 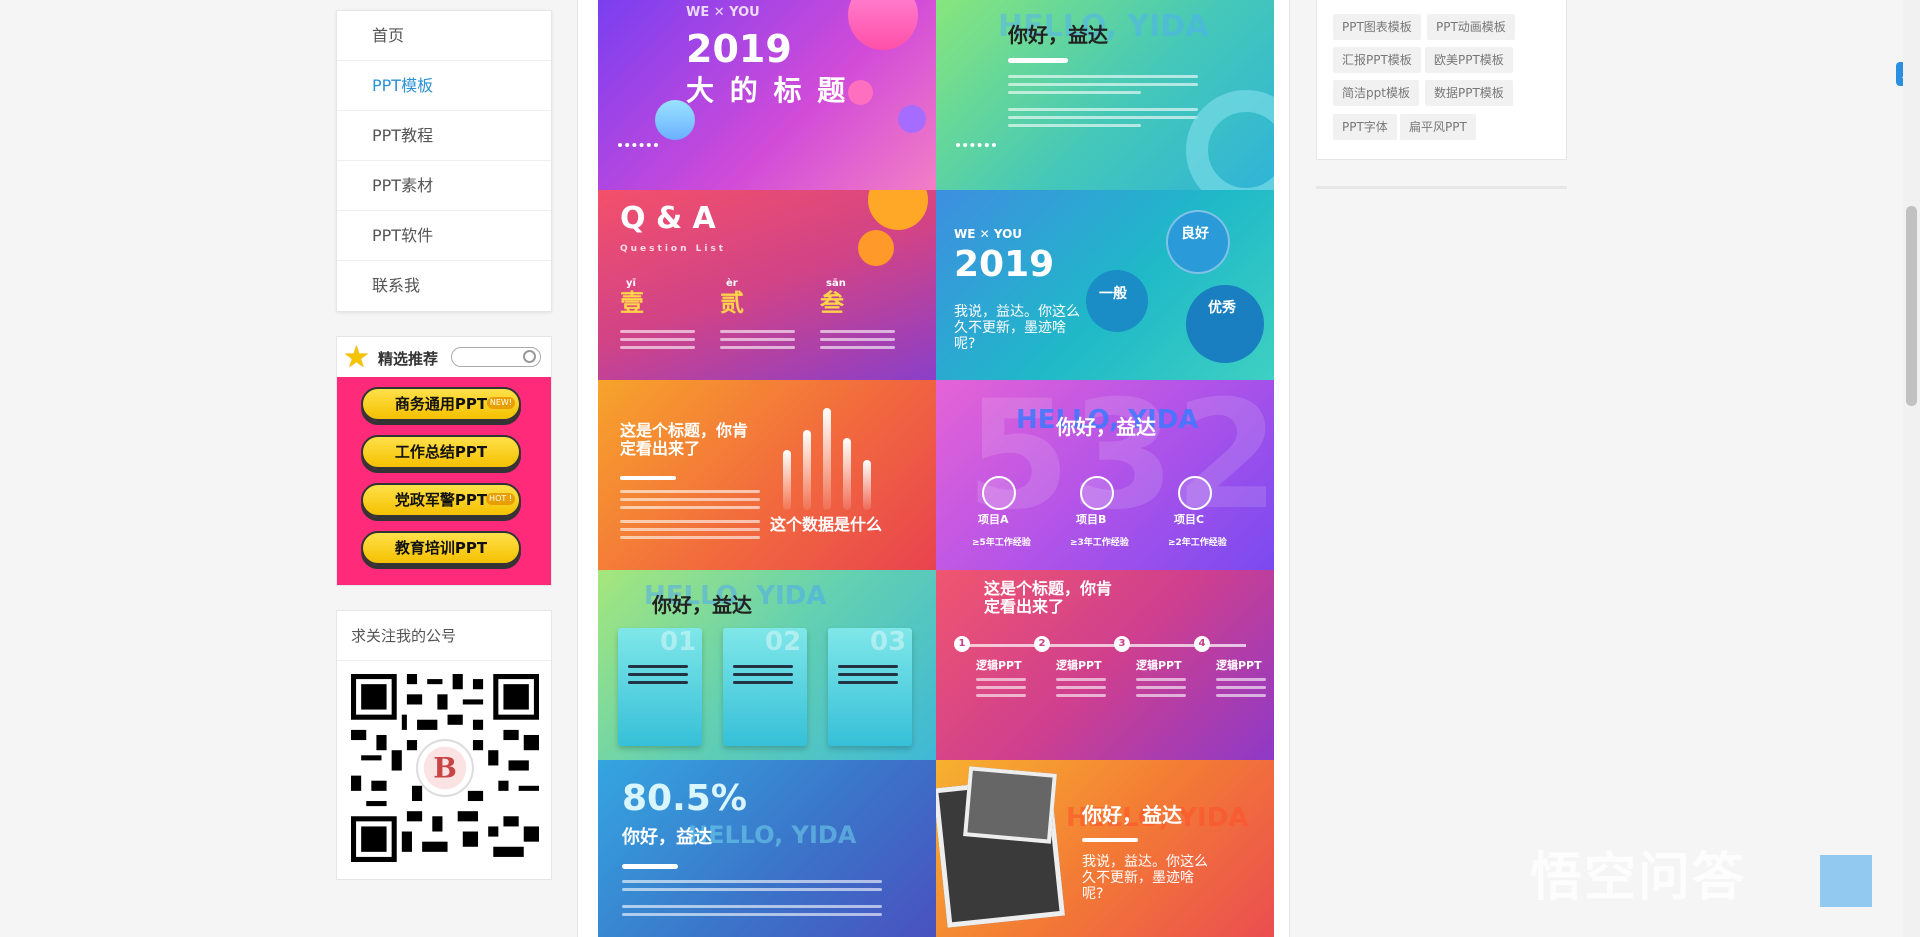 What do you see at coordinates (444, 636) in the screenshot?
I see `follow-title: 求关注我的公号` at bounding box center [444, 636].